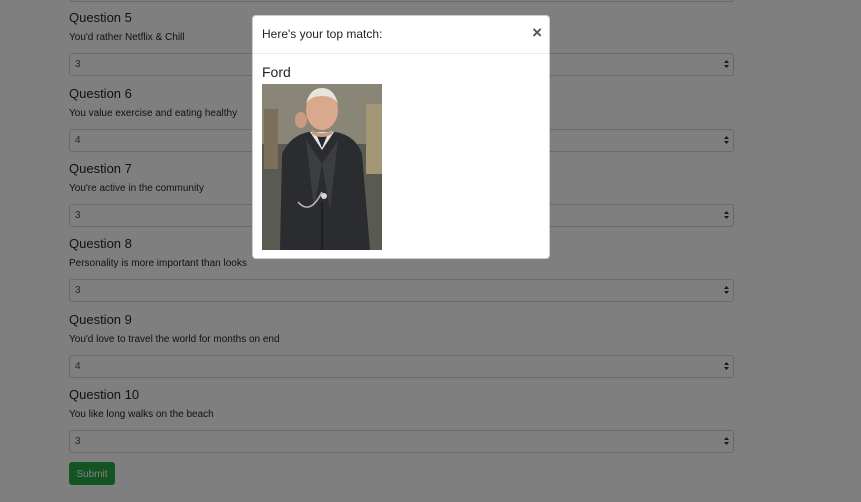  Describe the element at coordinates (322, 34) in the screenshot. I see `modal-title: Here's your top match:` at that location.